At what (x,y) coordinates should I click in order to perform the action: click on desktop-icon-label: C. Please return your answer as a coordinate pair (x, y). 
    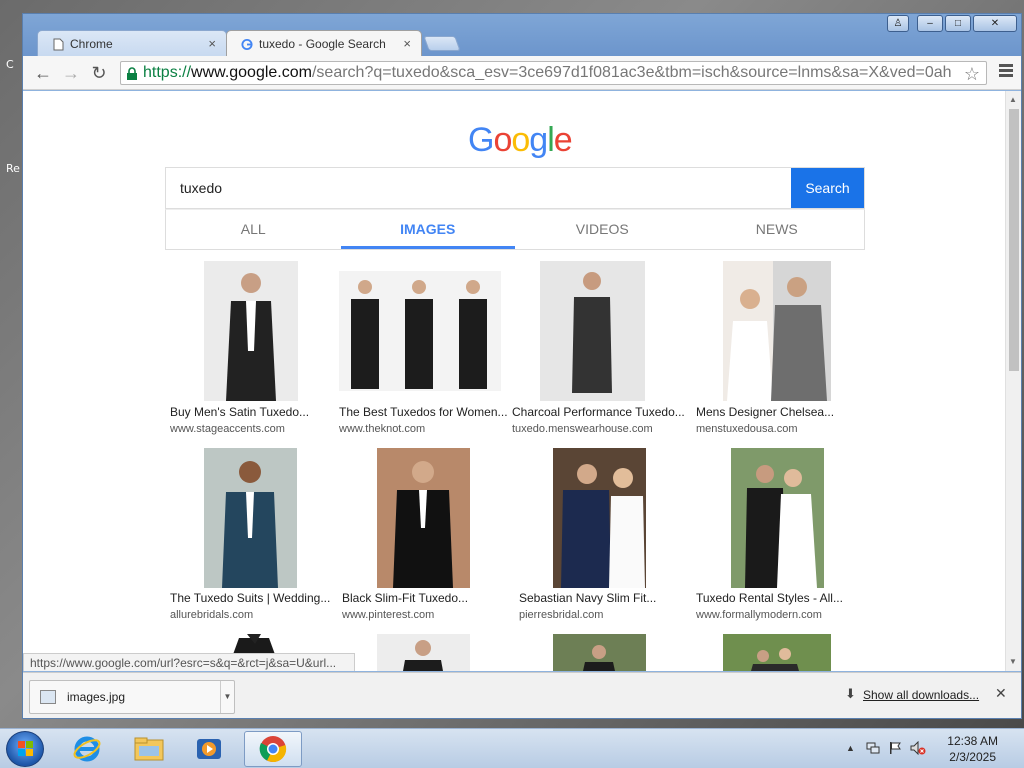
    Looking at the image, I should click on (10, 64).